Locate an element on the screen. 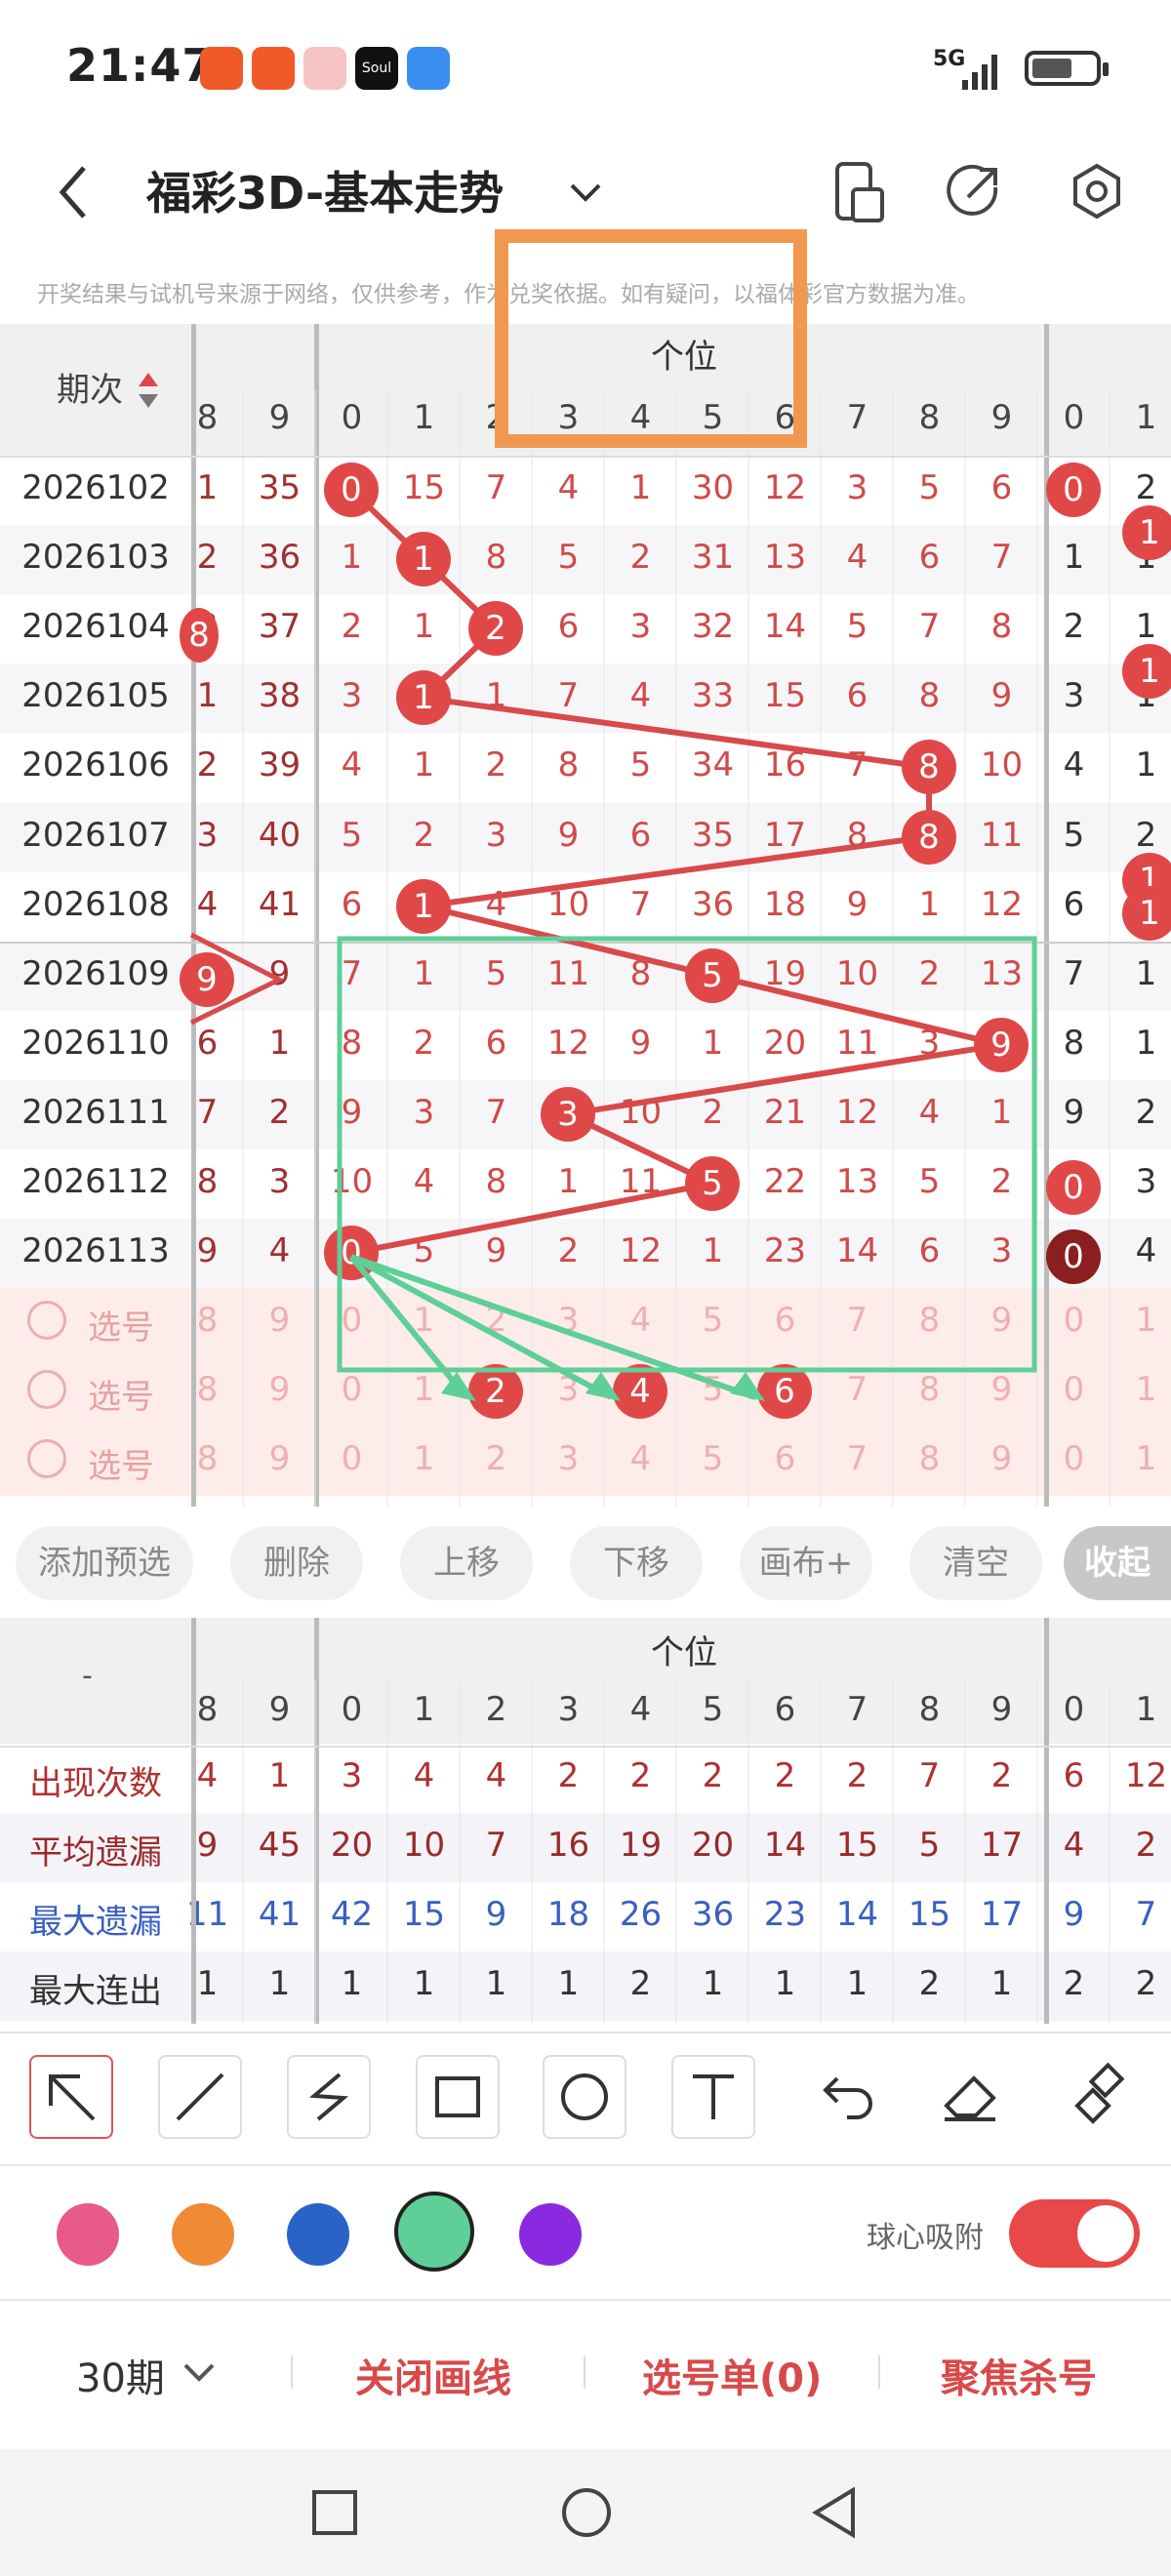  arrow-tool-icon is located at coordinates (72, 2097).